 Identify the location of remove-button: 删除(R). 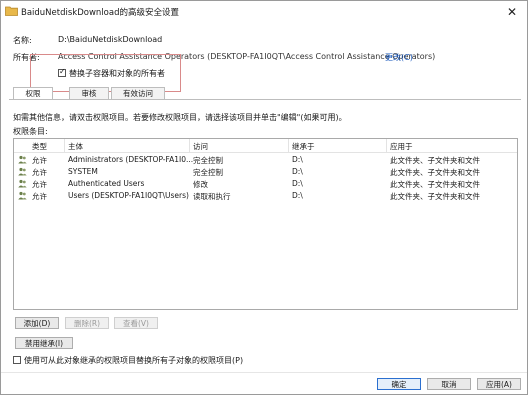
(87, 323).